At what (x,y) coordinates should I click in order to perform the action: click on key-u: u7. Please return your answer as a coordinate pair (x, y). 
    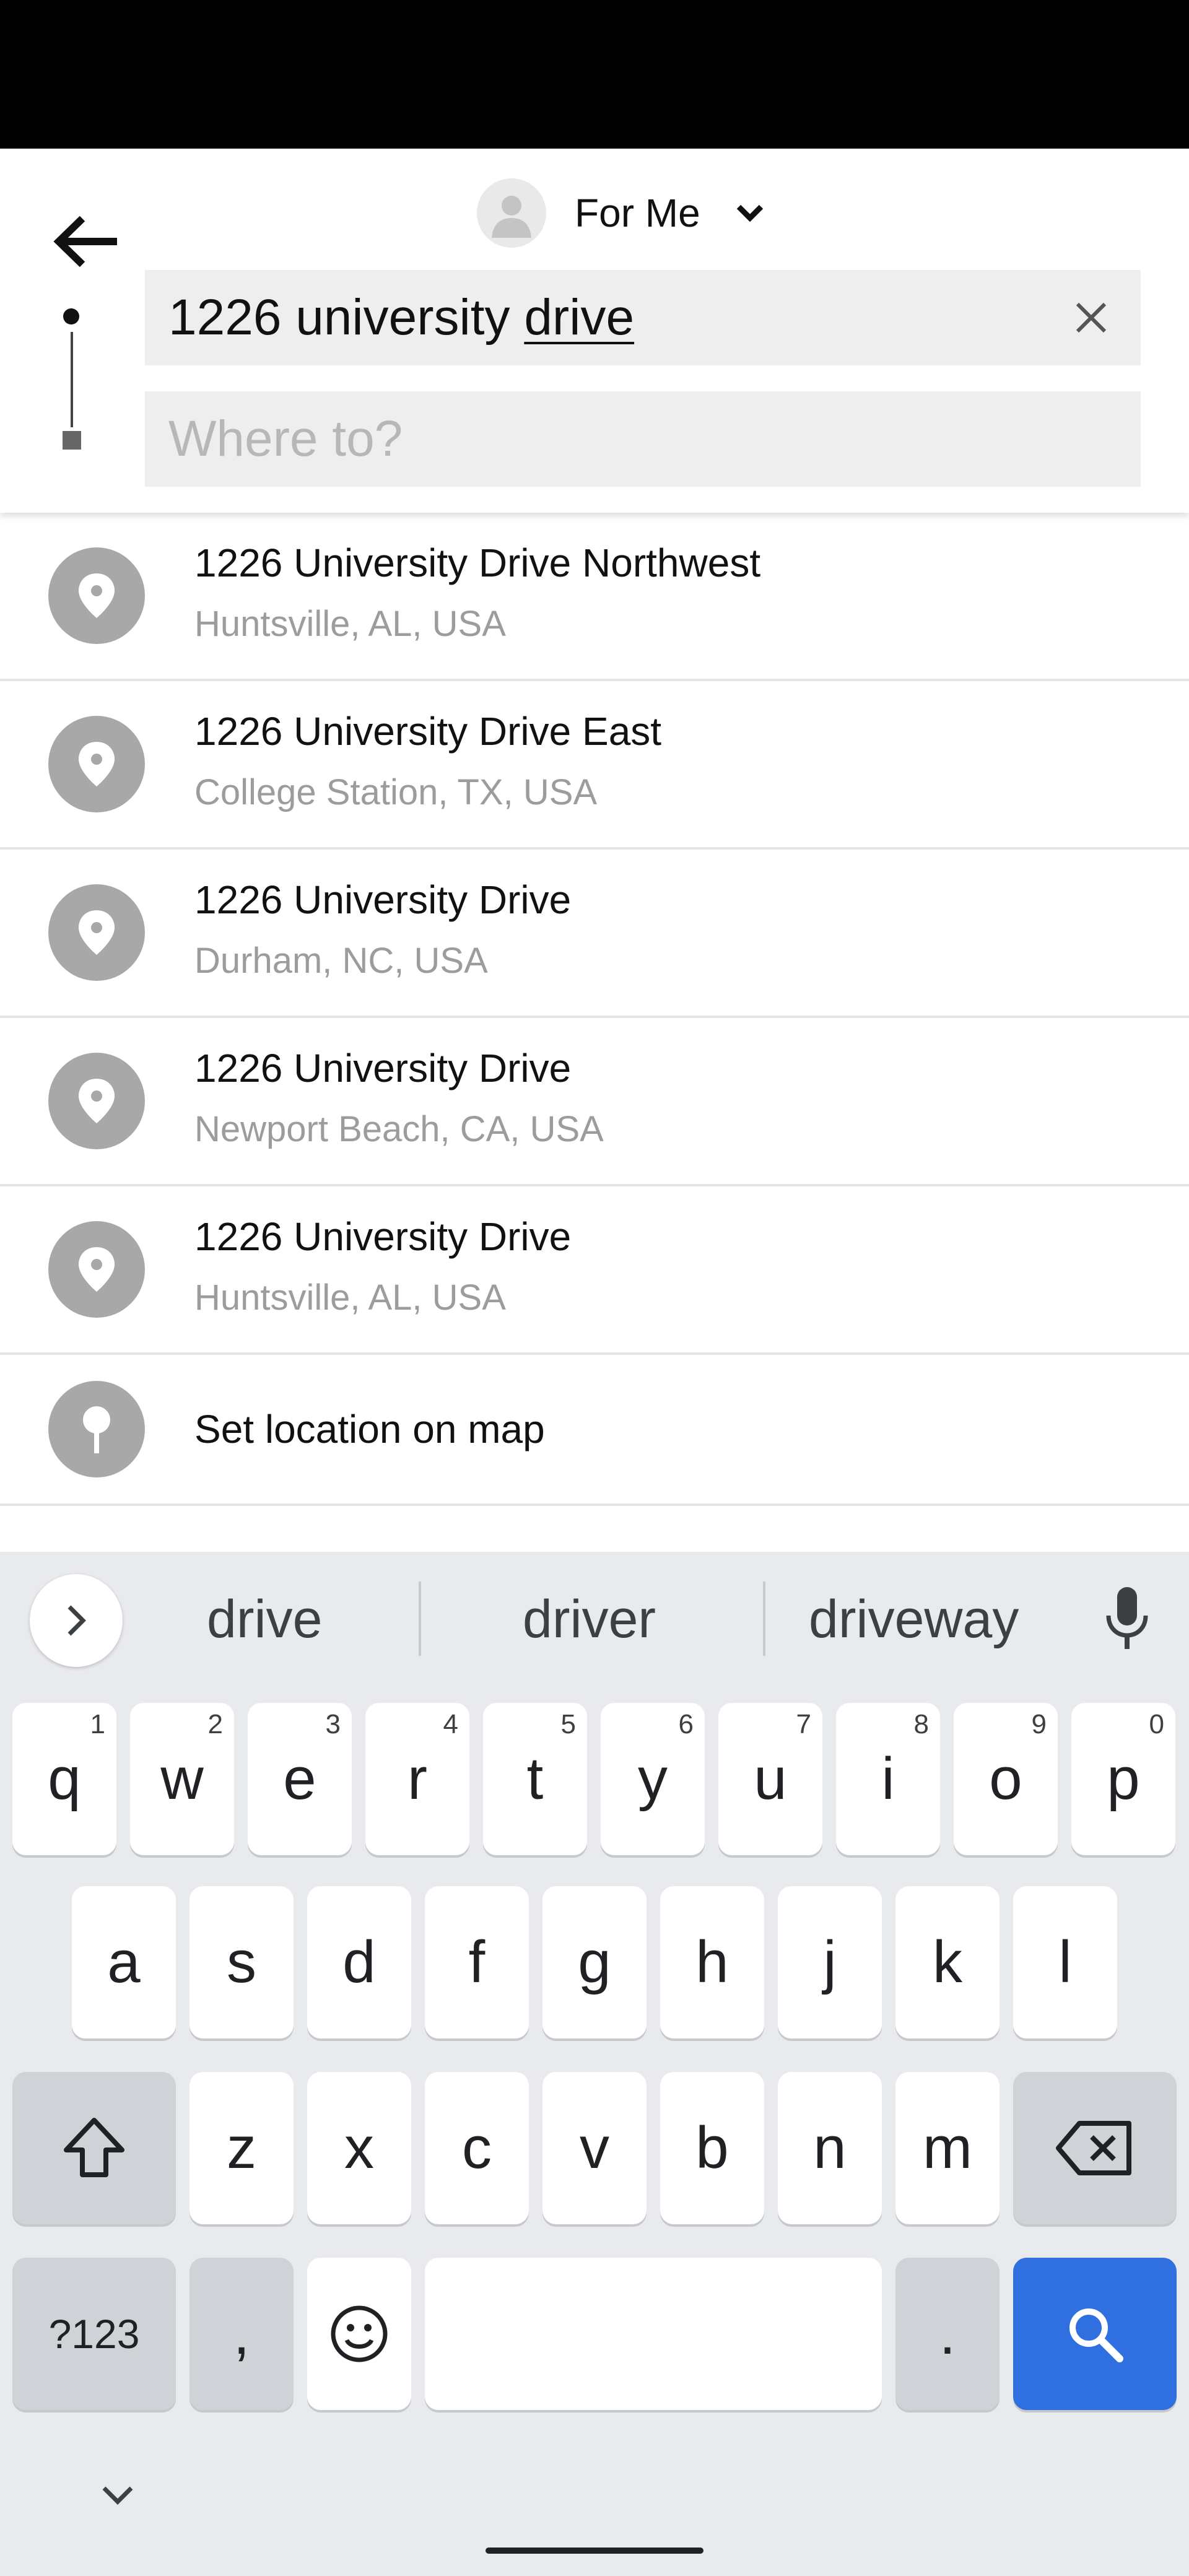
    Looking at the image, I should click on (770, 1779).